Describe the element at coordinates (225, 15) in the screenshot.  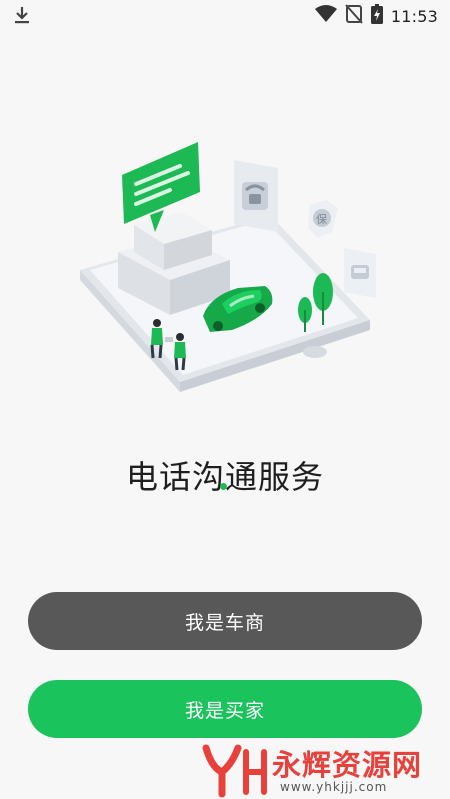
I see `status-bar: 11:53` at that location.